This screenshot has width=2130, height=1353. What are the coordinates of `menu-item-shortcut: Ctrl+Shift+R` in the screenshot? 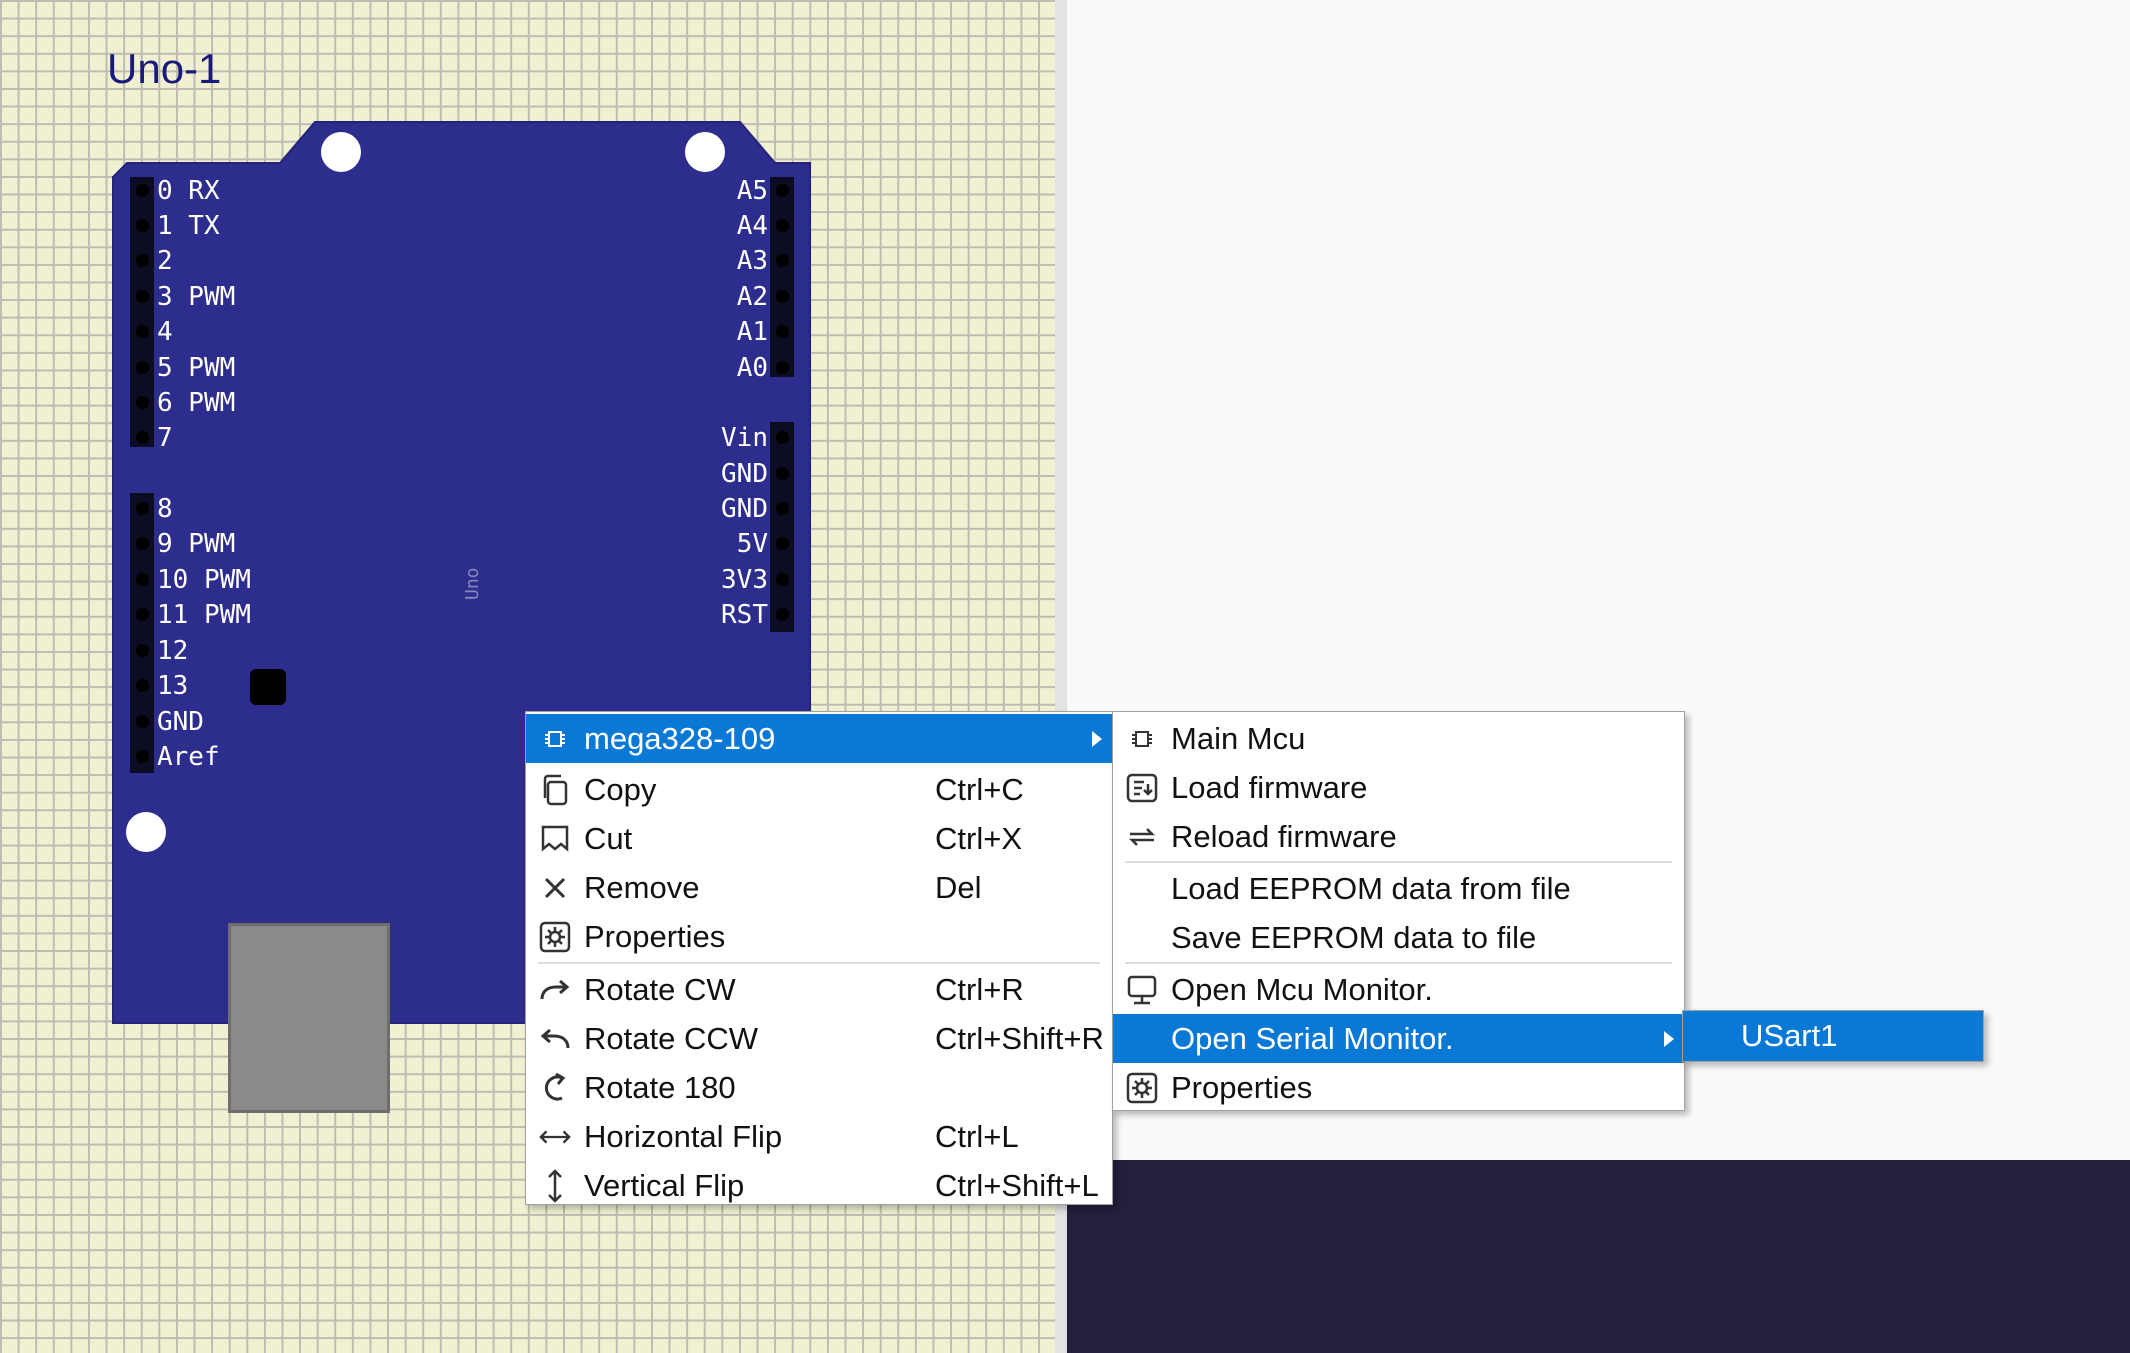 It's located at (1019, 1038).